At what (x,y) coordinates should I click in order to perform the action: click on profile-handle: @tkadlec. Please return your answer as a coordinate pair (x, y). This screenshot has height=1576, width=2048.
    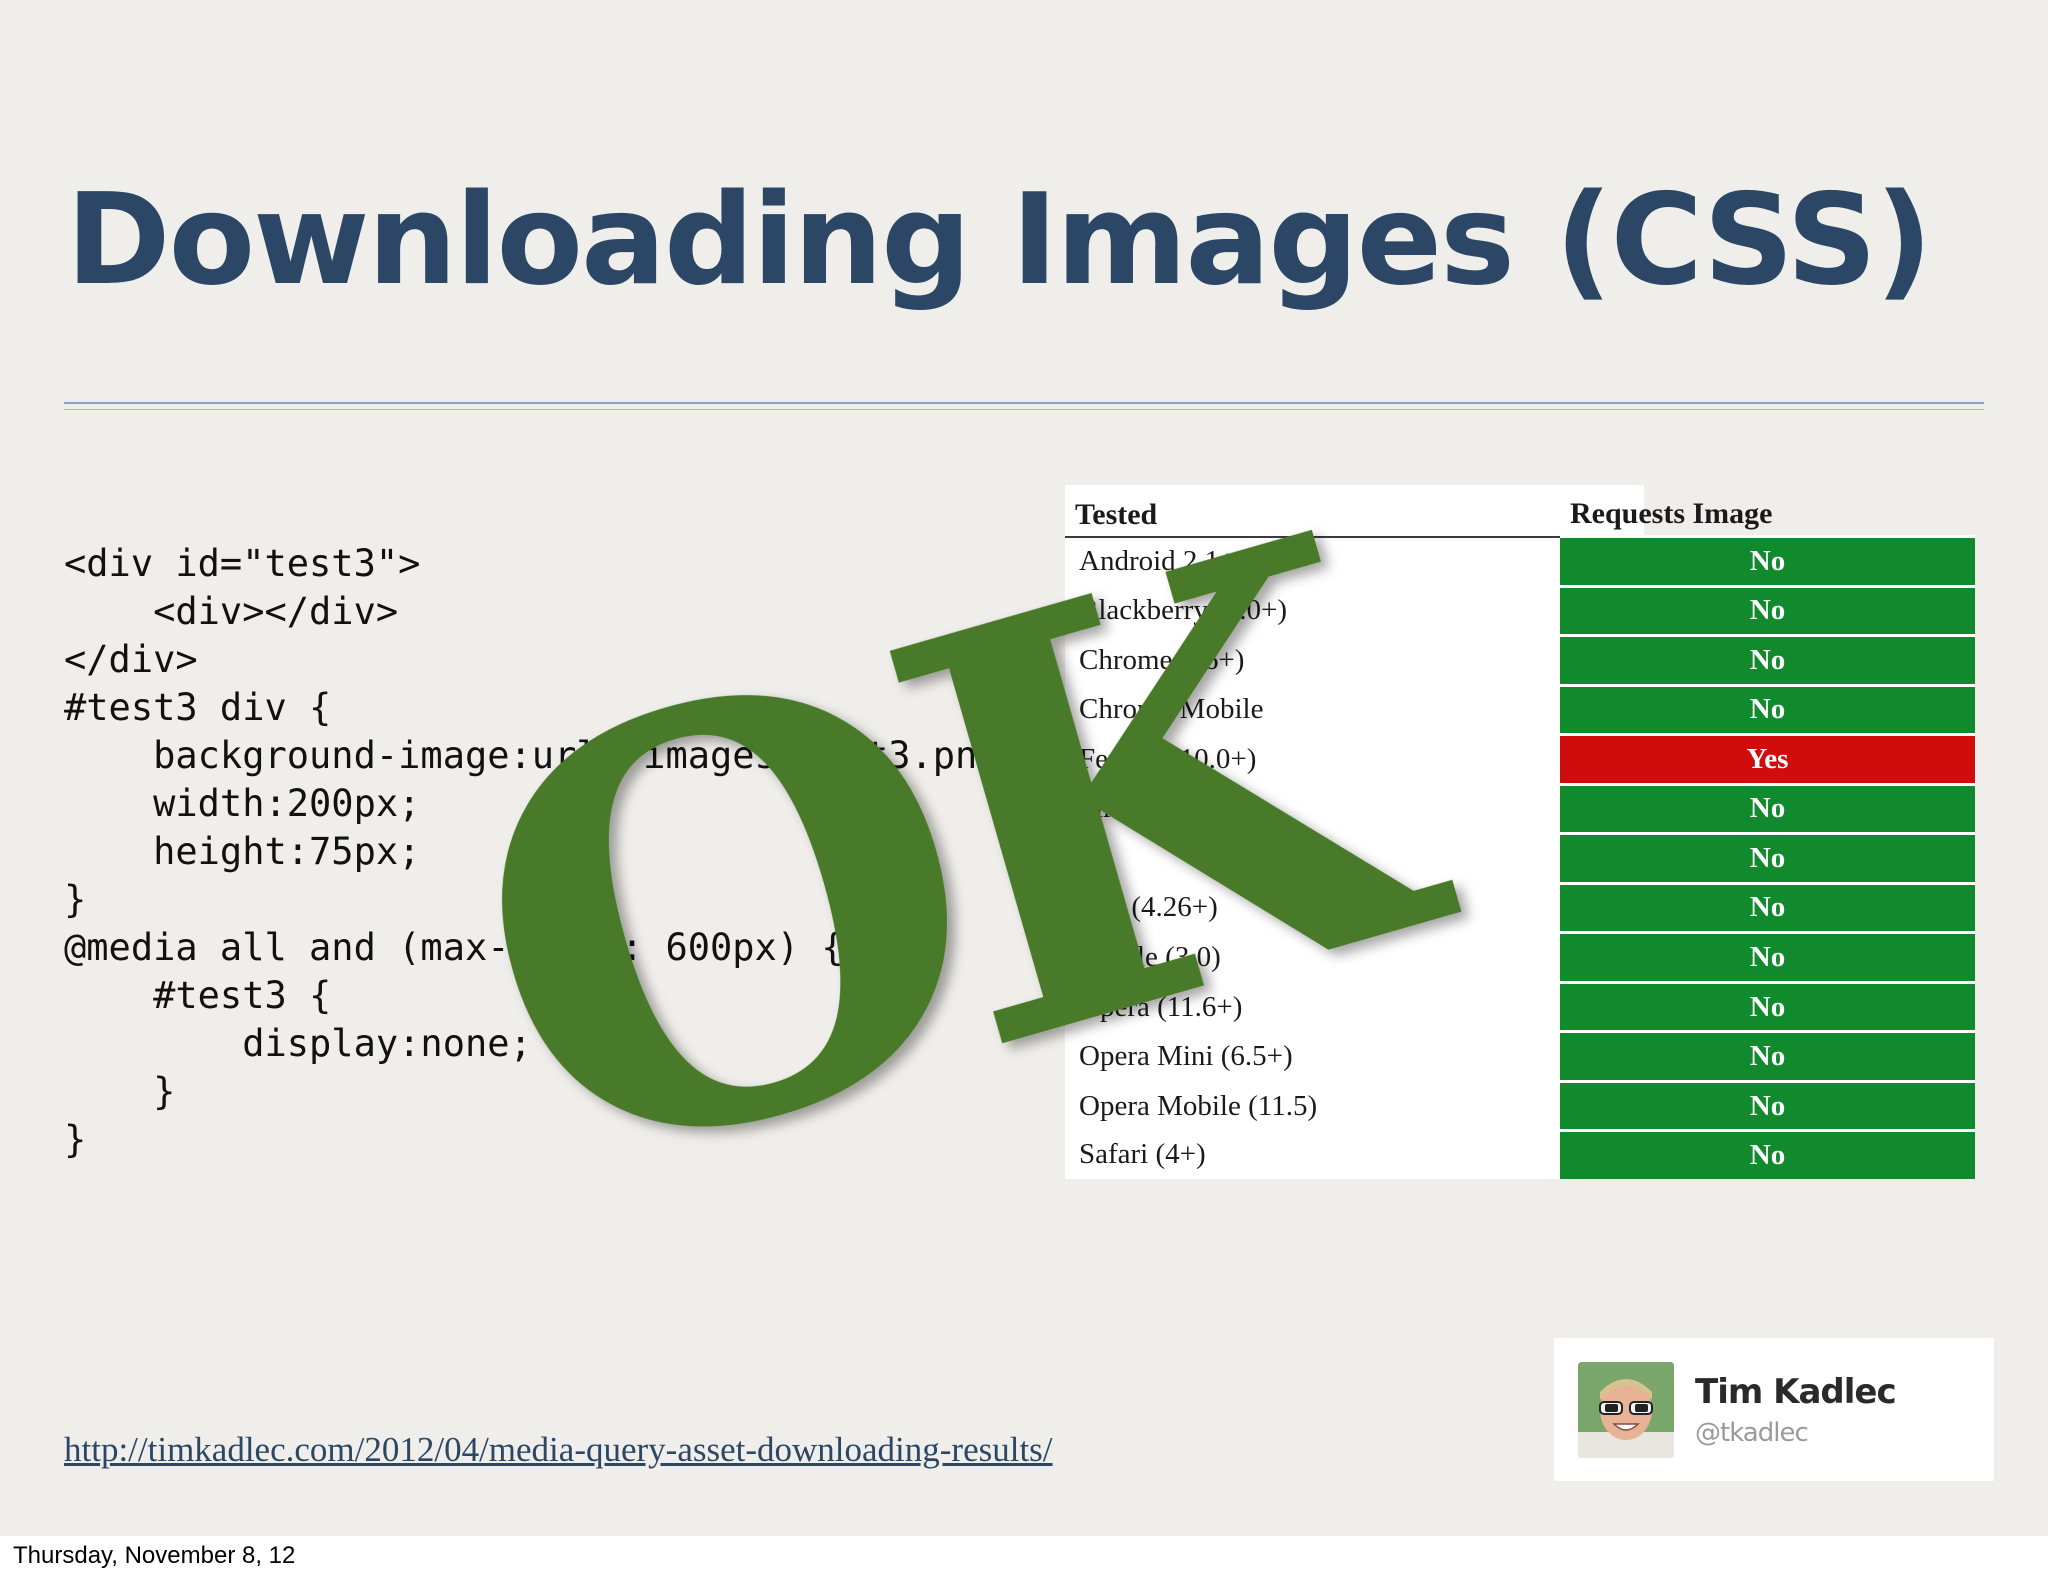
    Looking at the image, I should click on (1752, 1433).